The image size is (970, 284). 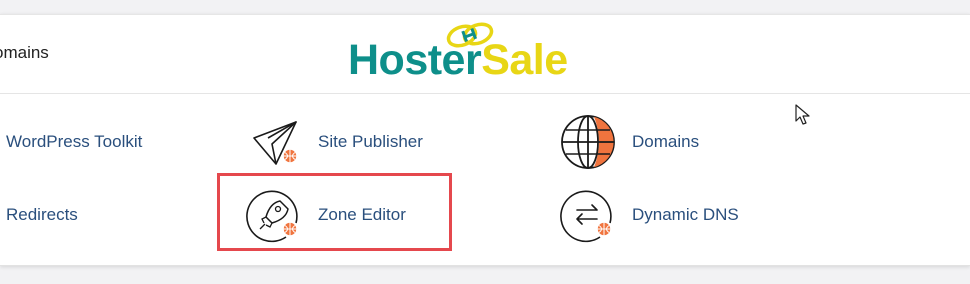 What do you see at coordinates (629, 142) in the screenshot?
I see `tool-domains: Domains` at bounding box center [629, 142].